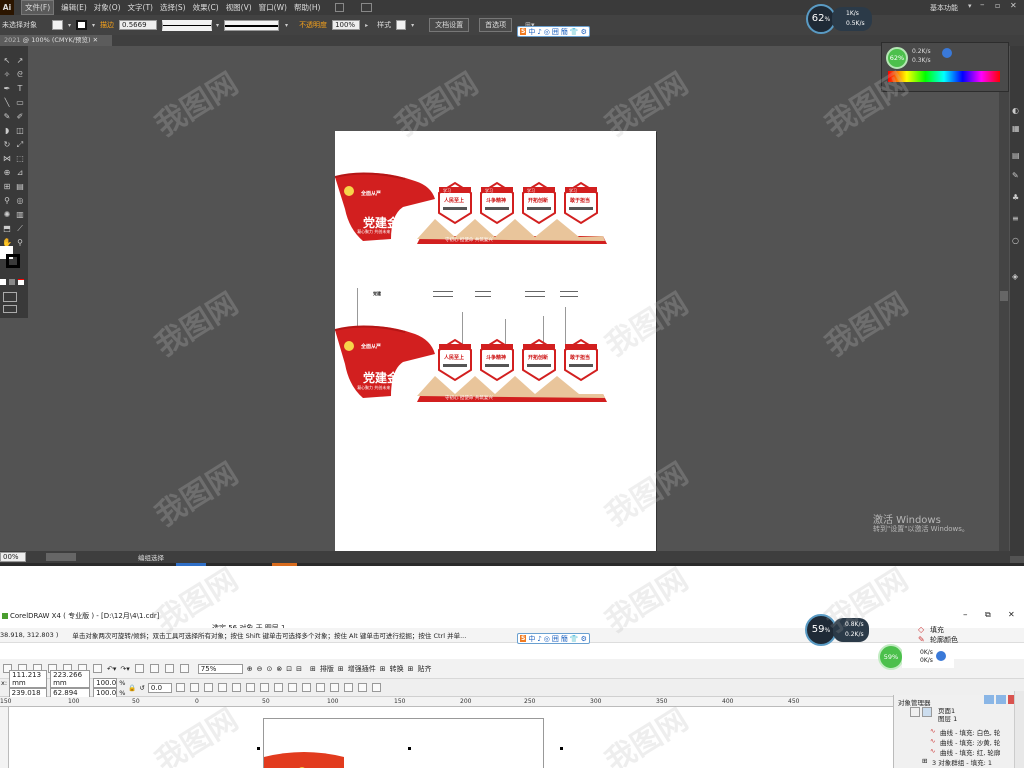 This screenshot has height=768, width=1024. What do you see at coordinates (362, 687) in the screenshot?
I see `create-boundary-icon` at bounding box center [362, 687].